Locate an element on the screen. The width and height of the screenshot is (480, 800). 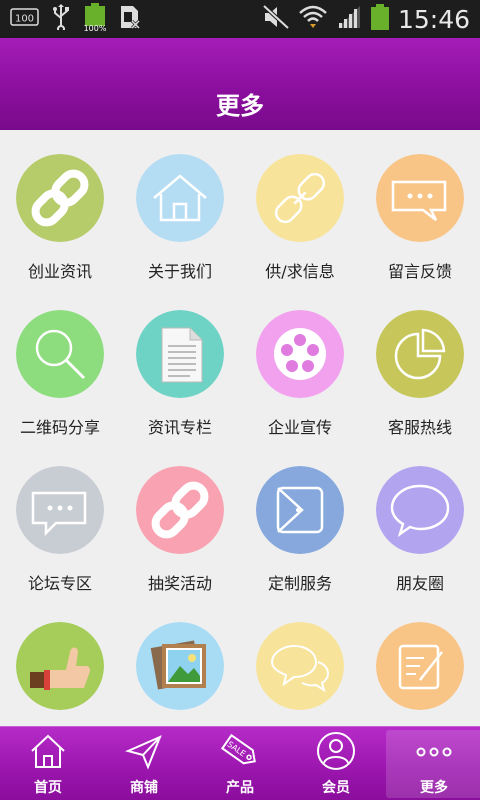
grid-item-label: 二维码分享 is located at coordinates (59, 427).